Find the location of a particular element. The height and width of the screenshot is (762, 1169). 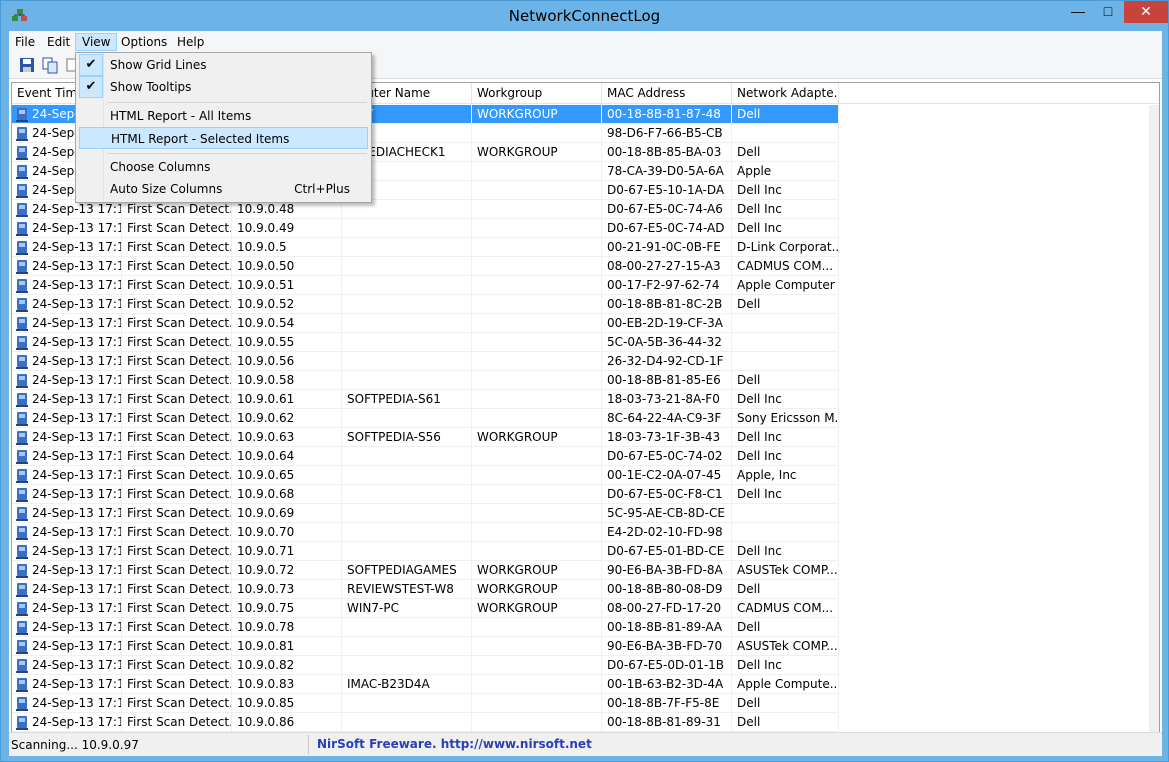

cell-mac-address: 26-32-D4-92-CD-1F is located at coordinates (667, 361).